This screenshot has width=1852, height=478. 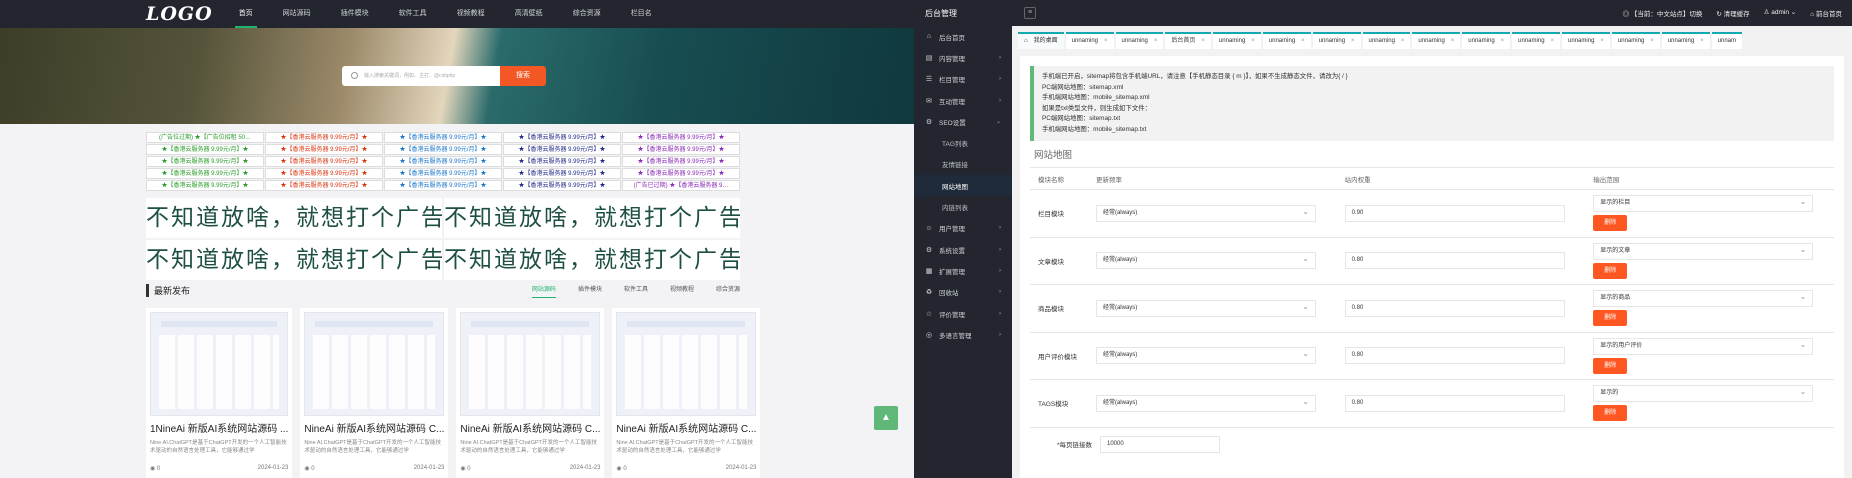 What do you see at coordinates (543, 290) in the screenshot?
I see `category-tab: 网站源码` at bounding box center [543, 290].